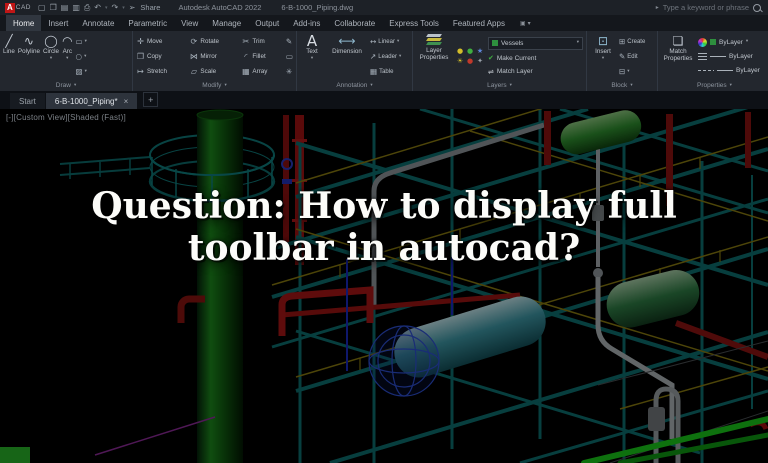 The width and height of the screenshot is (768, 463). What do you see at coordinates (151, 99) in the screenshot?
I see `new-drawing-tab-button: +` at bounding box center [151, 99].